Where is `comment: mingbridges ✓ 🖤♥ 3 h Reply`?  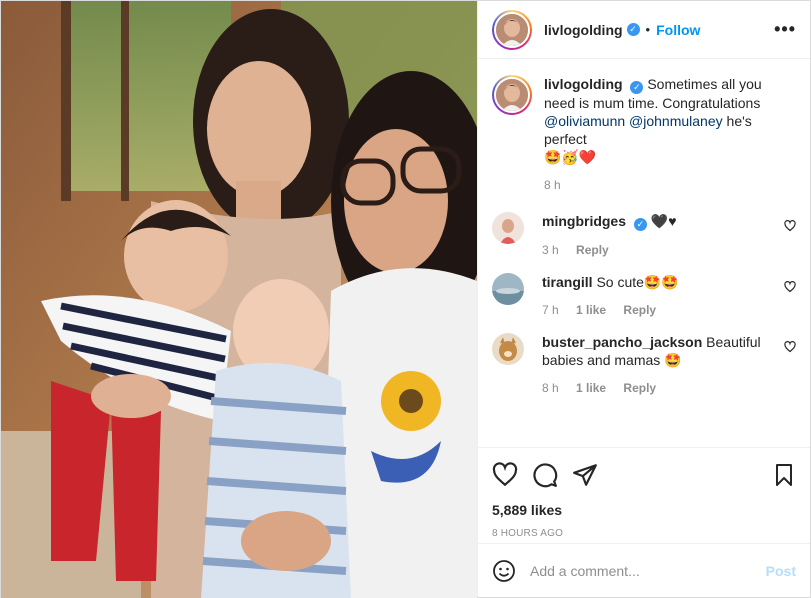 comment: mingbridges ✓ 🖤♥ 3 h Reply is located at coordinates (644, 235).